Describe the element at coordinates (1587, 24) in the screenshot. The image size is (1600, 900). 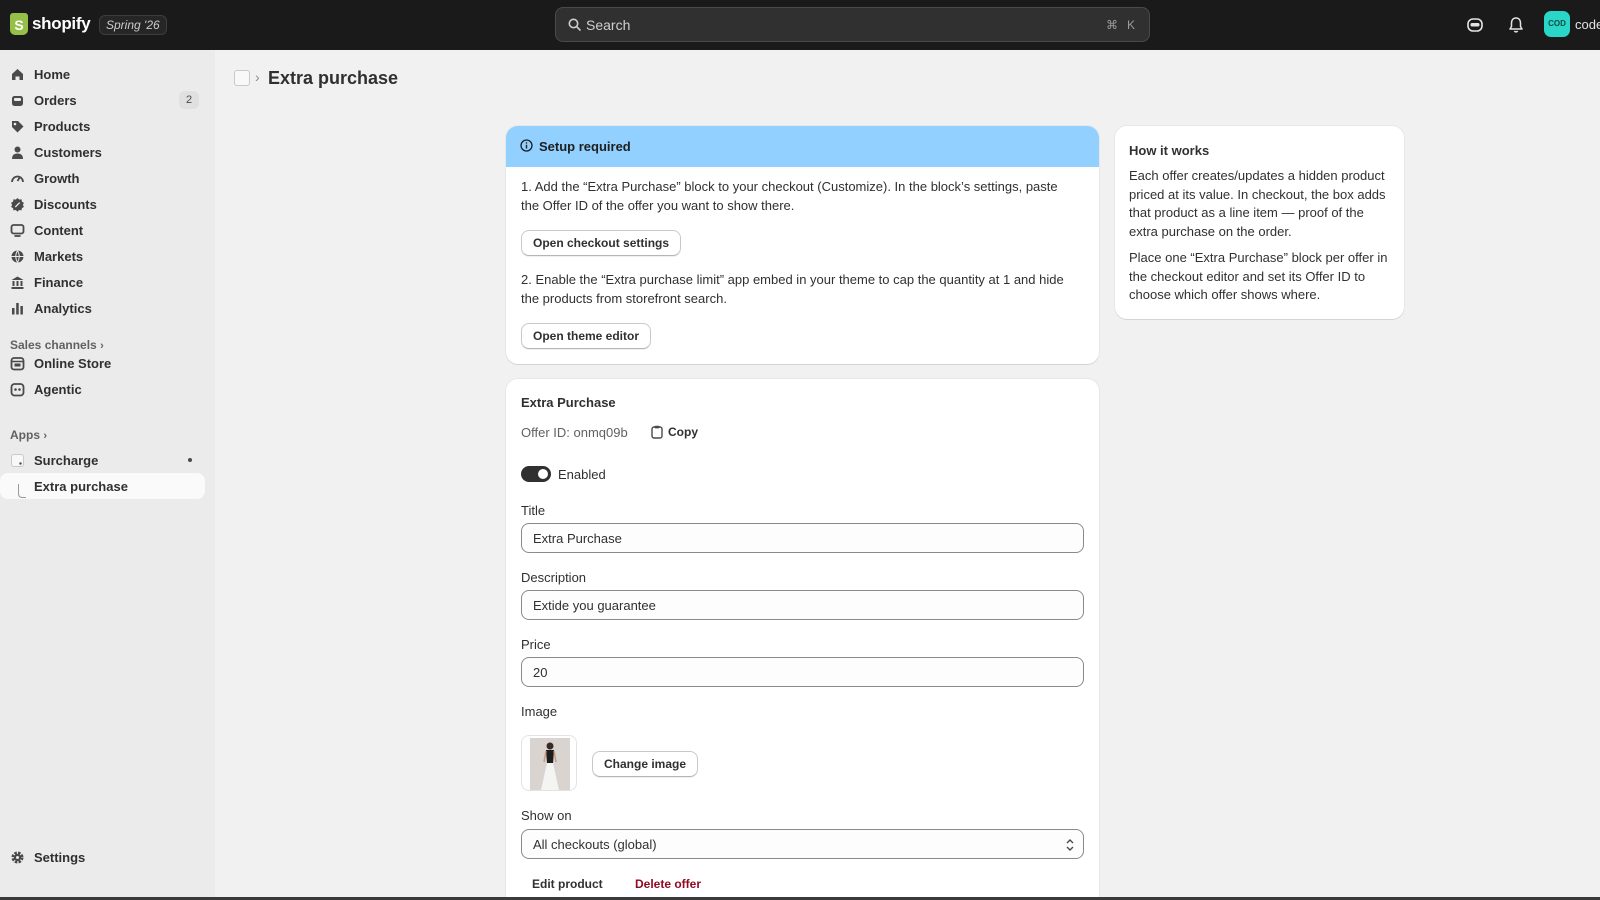
I see `store-name: code` at that location.